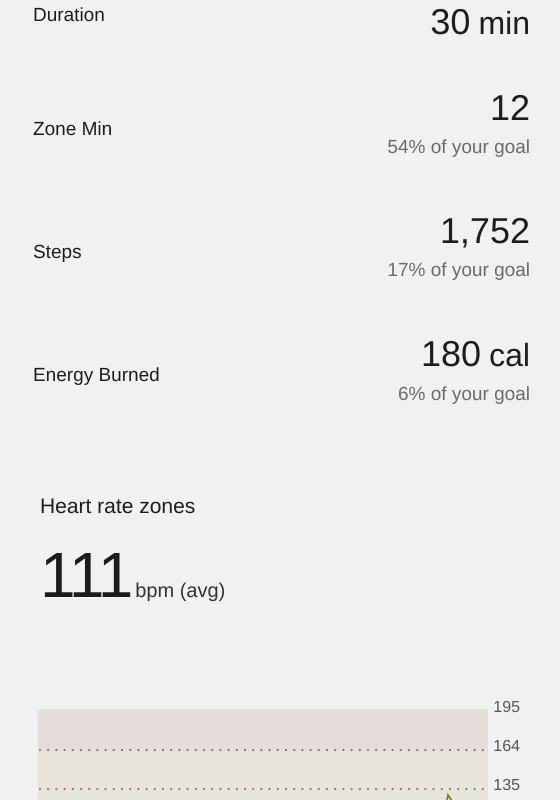  I want to click on stat-unit: cal, so click(509, 355).